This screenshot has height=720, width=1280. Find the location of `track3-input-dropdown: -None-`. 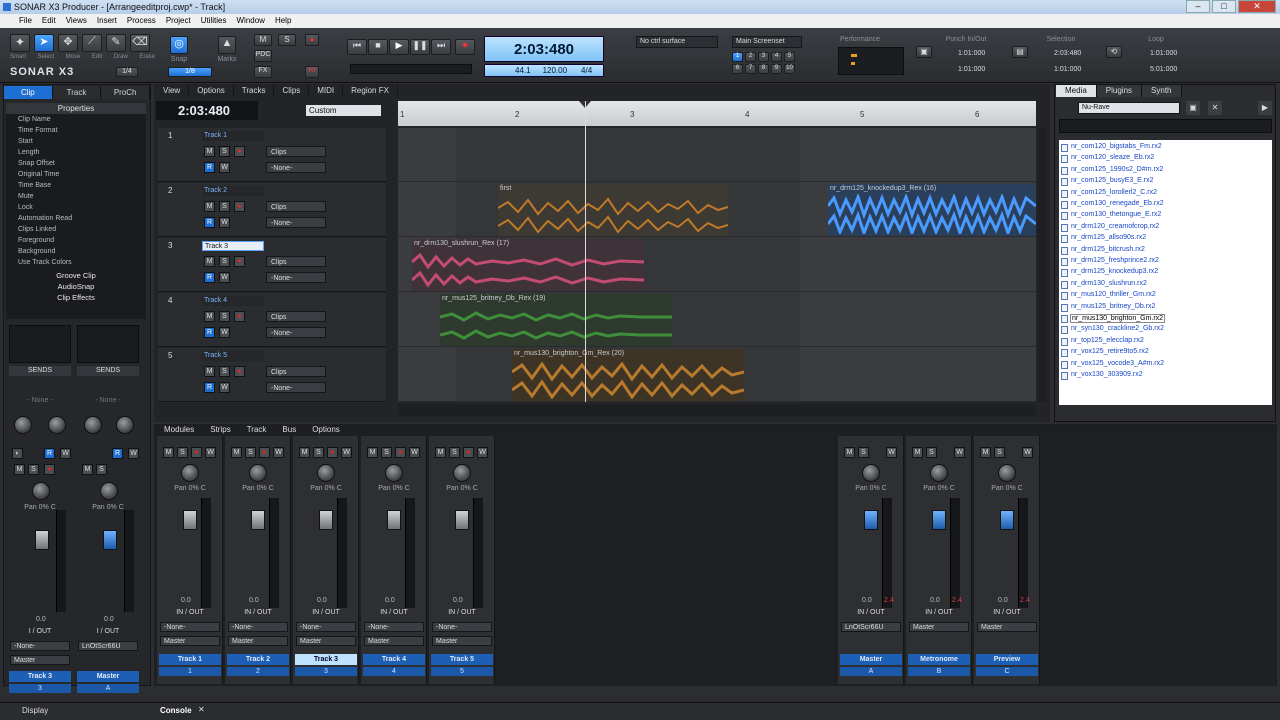

track3-input-dropdown: -None- is located at coordinates (296, 277).